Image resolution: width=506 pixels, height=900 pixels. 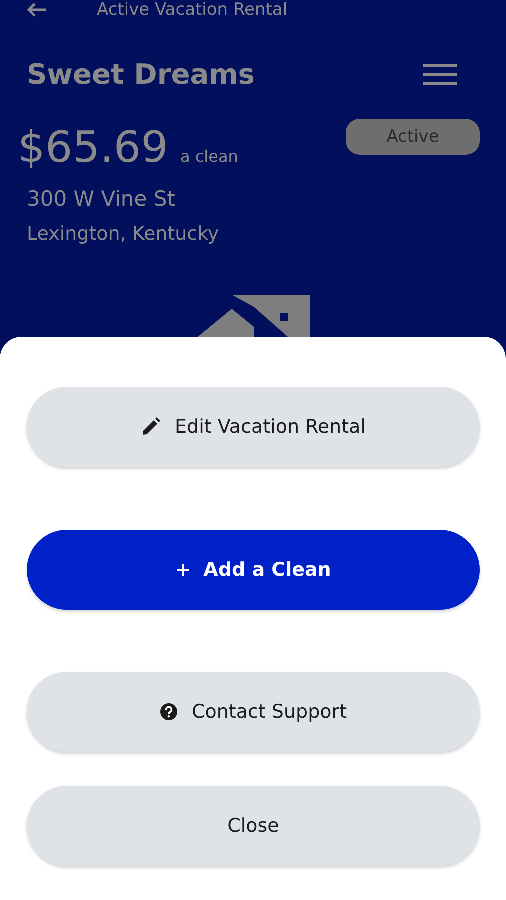 I want to click on street-address: 300 W Vine St, so click(x=101, y=199).